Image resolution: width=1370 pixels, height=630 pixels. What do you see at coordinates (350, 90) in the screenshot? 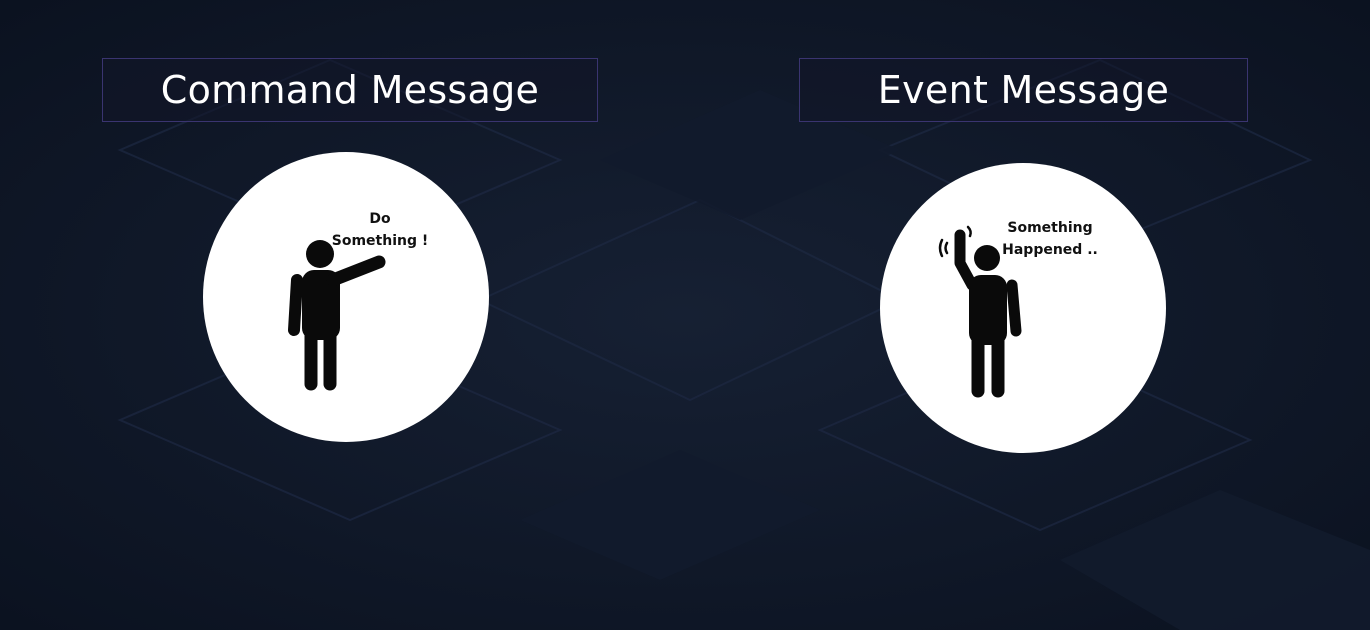
I see `command-message-title: Command Message` at bounding box center [350, 90].